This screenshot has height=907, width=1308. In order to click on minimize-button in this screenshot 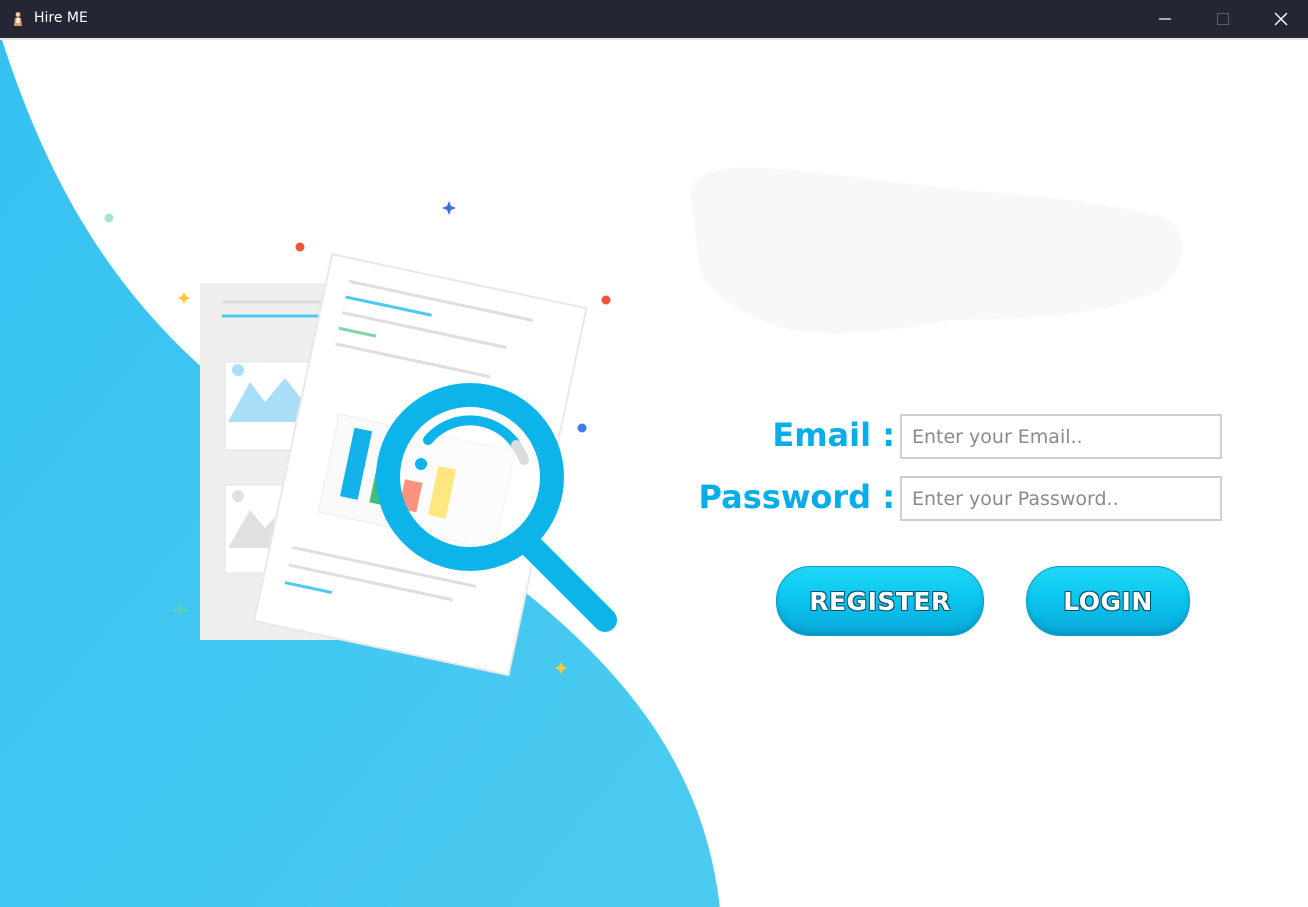, I will do `click(1165, 19)`.